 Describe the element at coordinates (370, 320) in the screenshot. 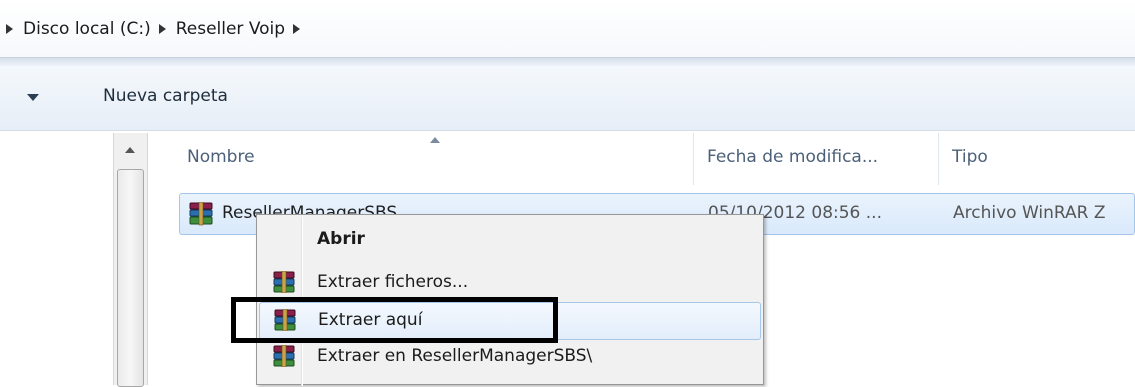

I see `menu-item-label: Extraer aquí` at that location.